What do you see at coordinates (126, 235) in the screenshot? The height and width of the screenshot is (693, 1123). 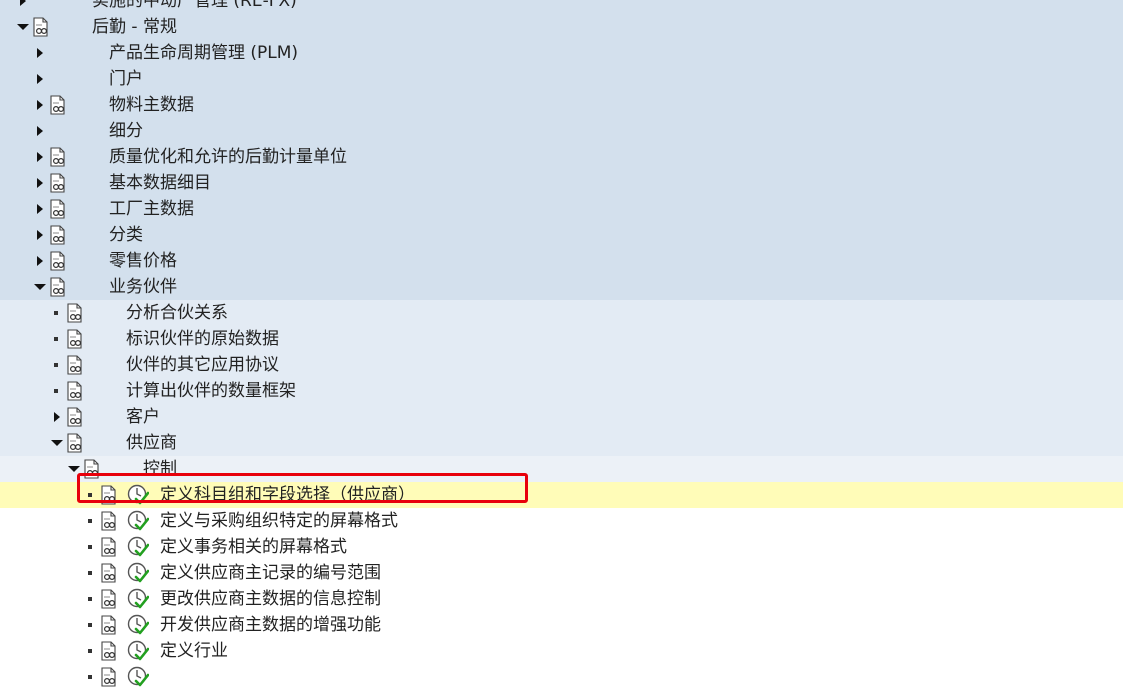 I see `tree-node-label: 分类` at bounding box center [126, 235].